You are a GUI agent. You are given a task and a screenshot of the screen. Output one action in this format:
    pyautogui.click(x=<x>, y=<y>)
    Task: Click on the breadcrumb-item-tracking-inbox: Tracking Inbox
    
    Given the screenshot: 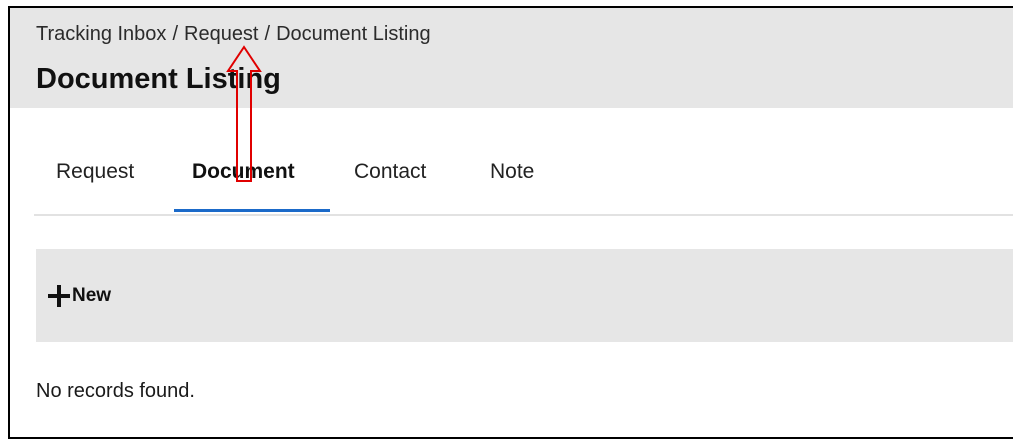 What is the action you would take?
    pyautogui.click(x=101, y=34)
    